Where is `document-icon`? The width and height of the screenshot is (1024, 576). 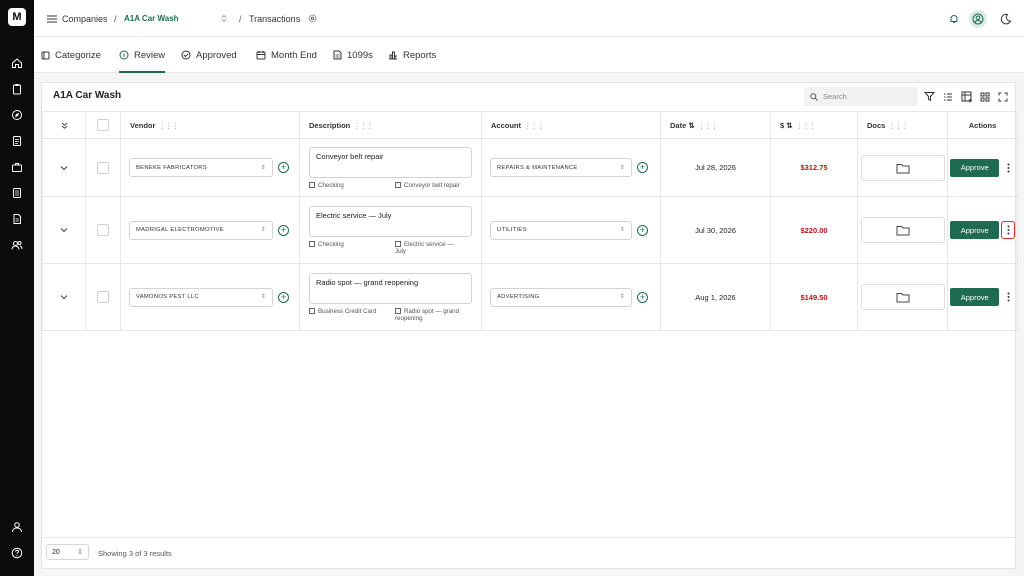
document-icon is located at coordinates (17, 141).